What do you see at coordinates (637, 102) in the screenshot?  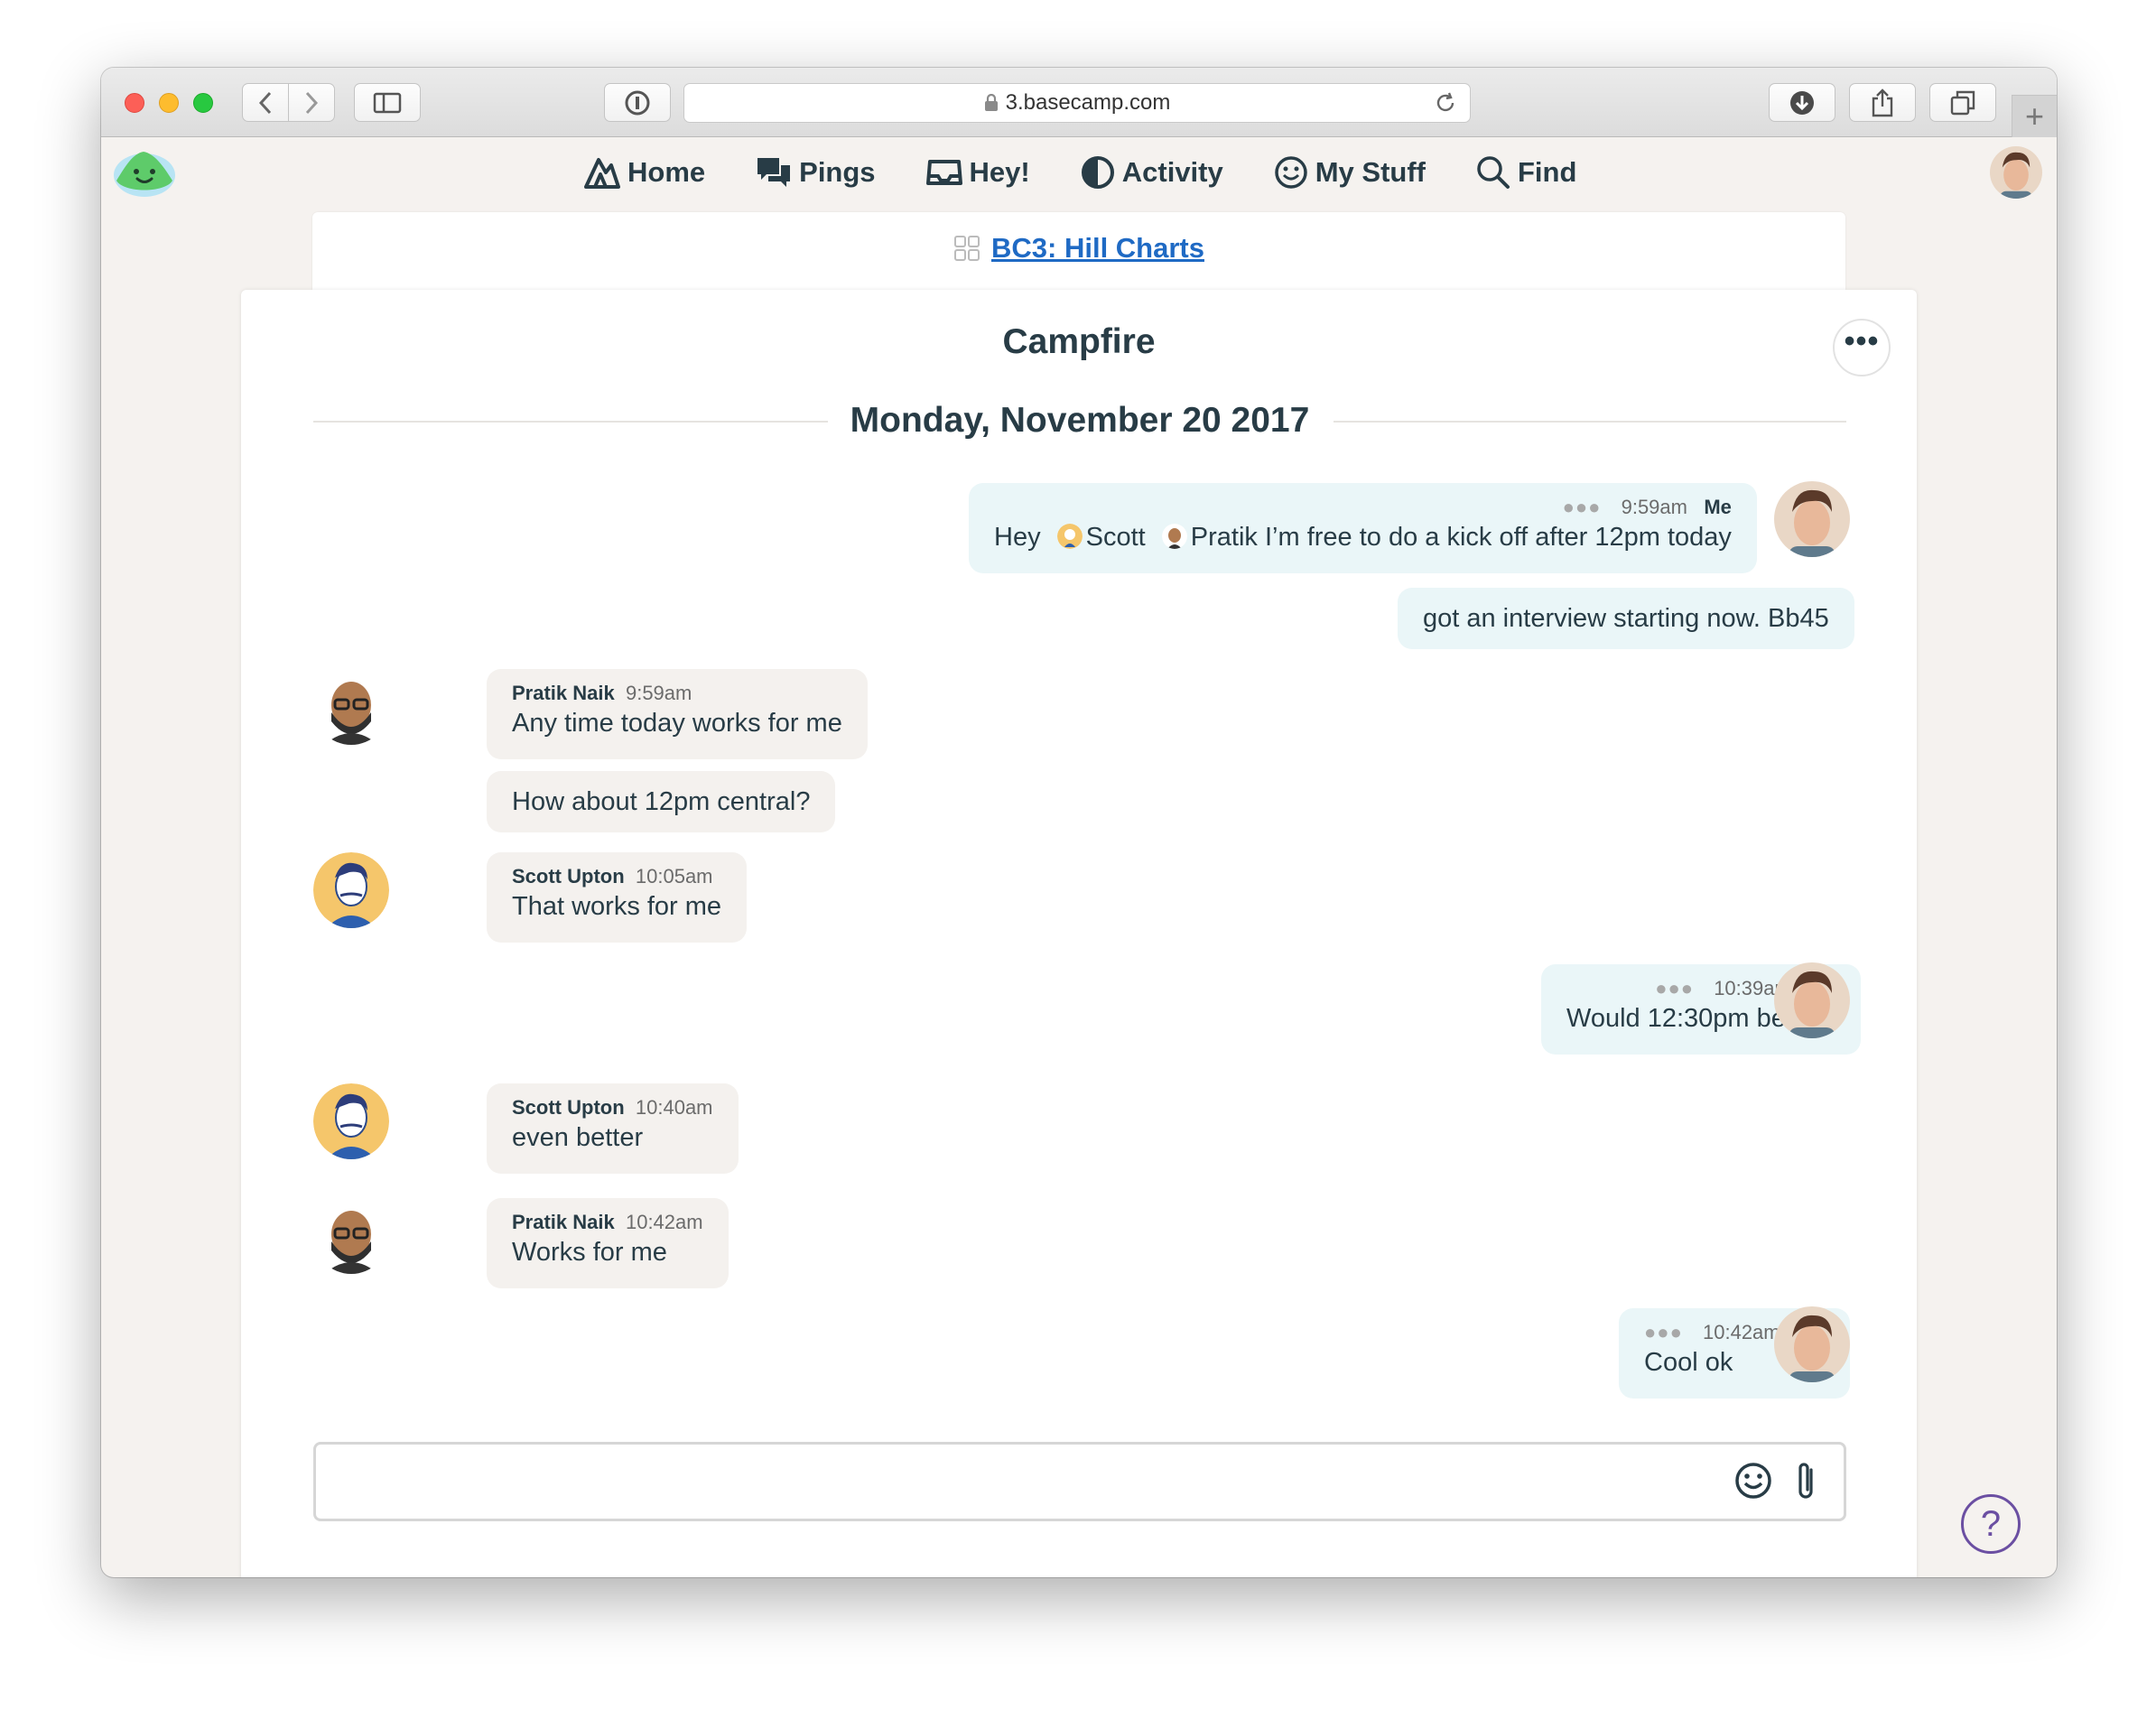 I see `password-button` at bounding box center [637, 102].